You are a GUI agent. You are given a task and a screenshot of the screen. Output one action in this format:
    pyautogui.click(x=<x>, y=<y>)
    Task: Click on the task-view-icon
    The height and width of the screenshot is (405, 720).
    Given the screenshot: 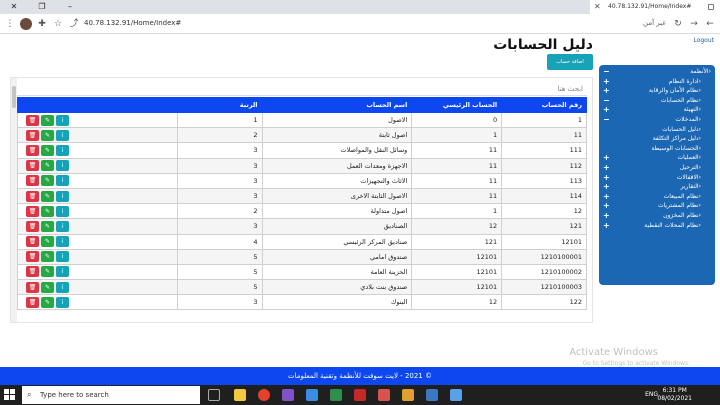 What is the action you would take?
    pyautogui.click(x=214, y=395)
    